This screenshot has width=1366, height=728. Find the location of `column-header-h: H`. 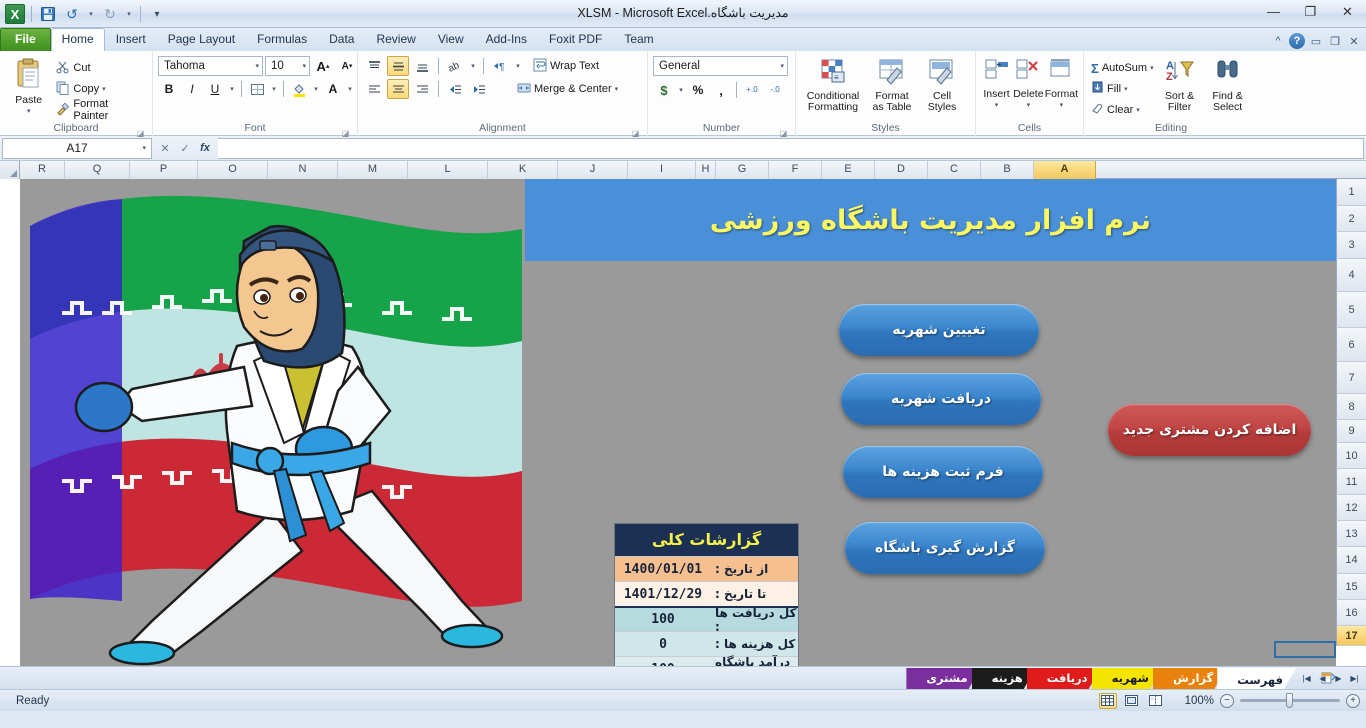

column-header-h: H is located at coordinates (706, 170).